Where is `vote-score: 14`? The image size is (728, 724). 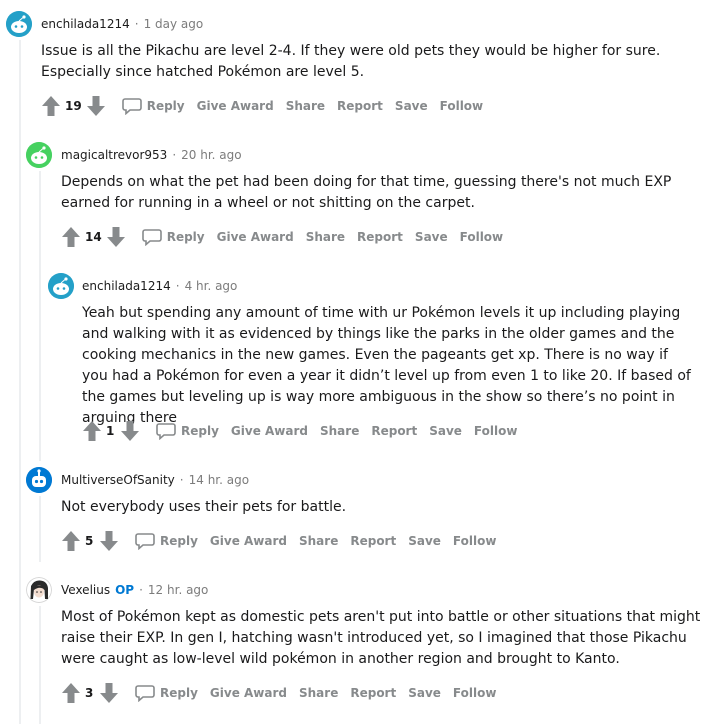
vote-score: 14 is located at coordinates (93, 237).